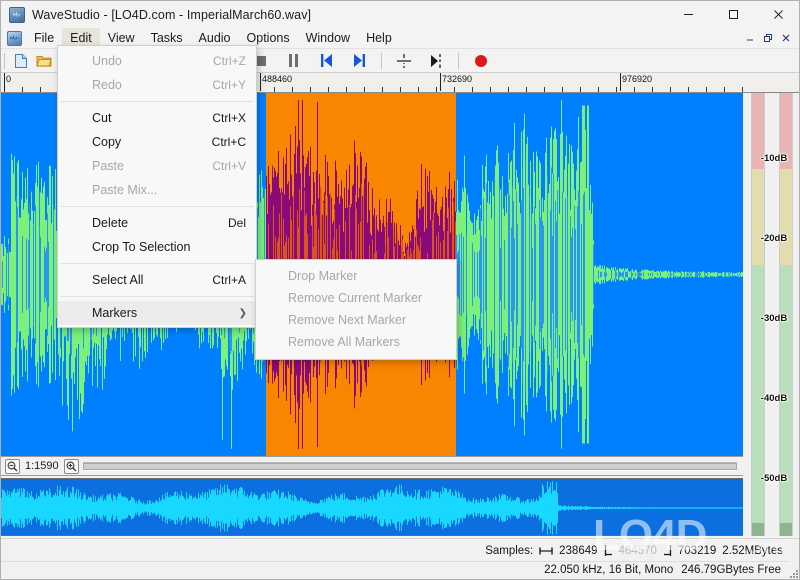 This screenshot has height=580, width=800. I want to click on edit-menu-item-crop-to-selection: Crop To Selection, so click(157, 247).